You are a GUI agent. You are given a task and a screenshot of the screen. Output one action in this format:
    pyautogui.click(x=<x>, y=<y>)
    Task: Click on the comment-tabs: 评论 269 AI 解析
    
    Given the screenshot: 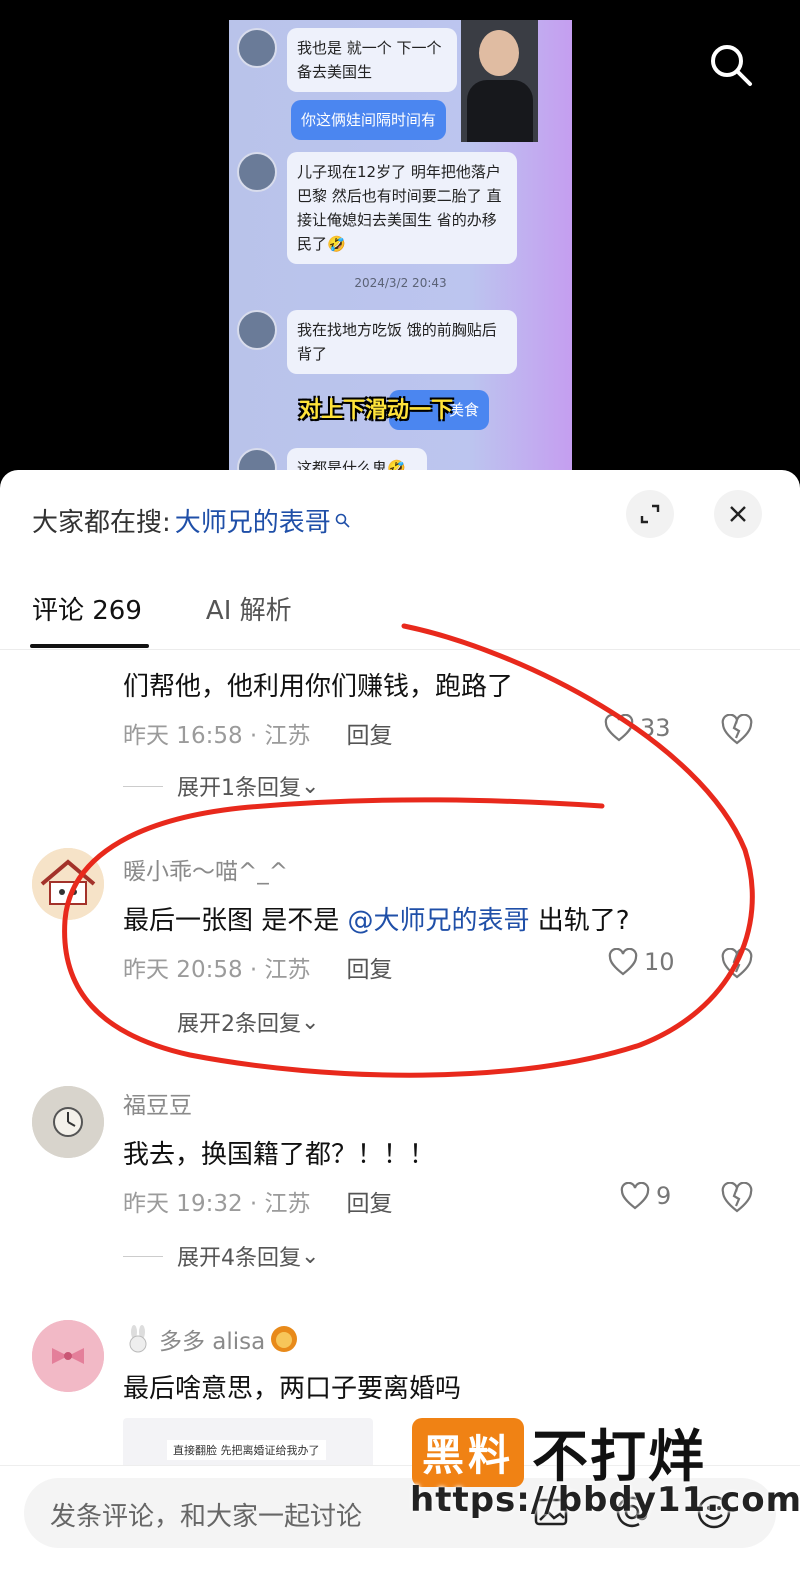 What is the action you would take?
    pyautogui.click(x=194, y=608)
    